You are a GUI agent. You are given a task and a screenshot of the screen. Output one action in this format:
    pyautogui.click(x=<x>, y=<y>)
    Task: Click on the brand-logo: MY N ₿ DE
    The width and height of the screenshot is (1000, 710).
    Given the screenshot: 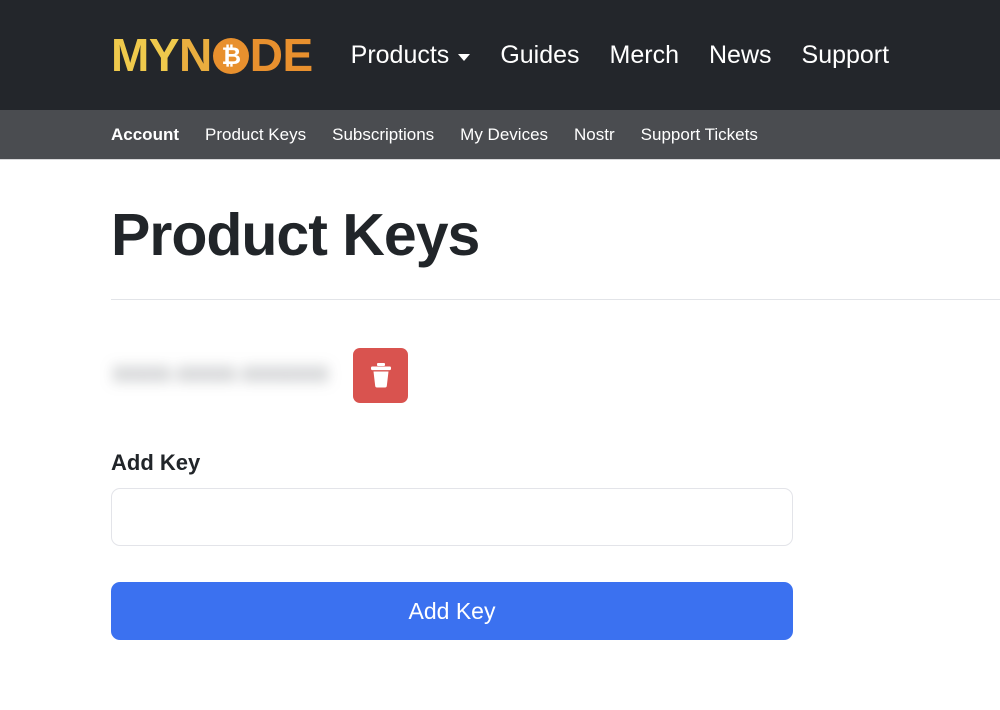 What is the action you would take?
    pyautogui.click(x=212, y=55)
    